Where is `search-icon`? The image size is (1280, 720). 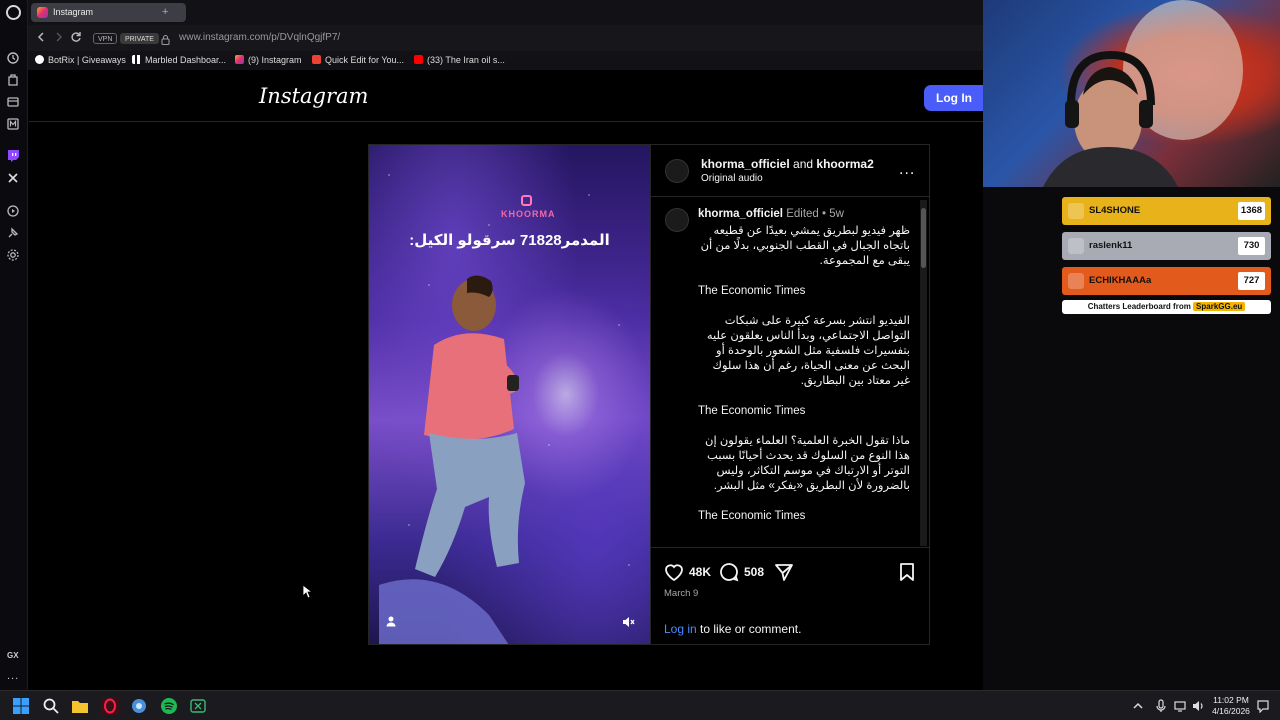 search-icon is located at coordinates (51, 706).